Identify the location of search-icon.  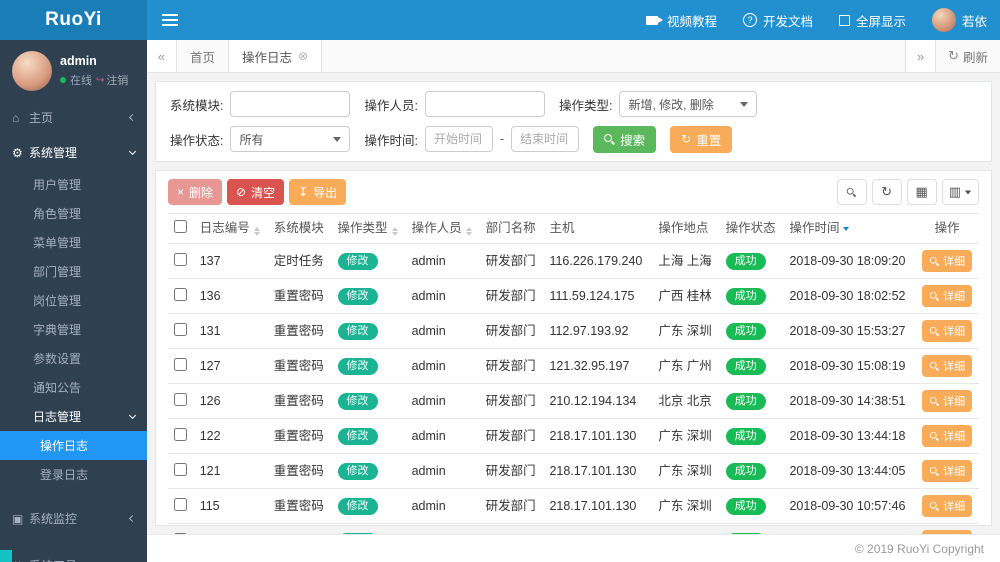
(851, 191).